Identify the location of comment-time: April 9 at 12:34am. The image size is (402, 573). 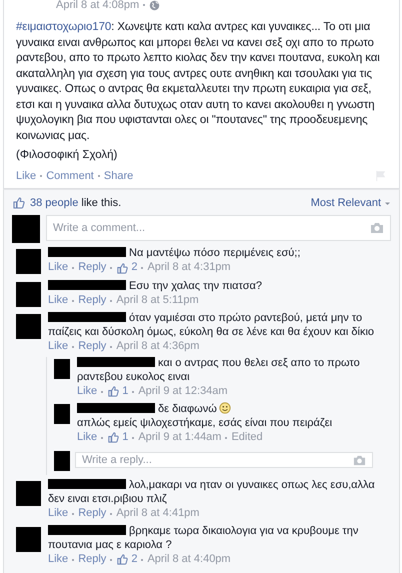
(183, 391).